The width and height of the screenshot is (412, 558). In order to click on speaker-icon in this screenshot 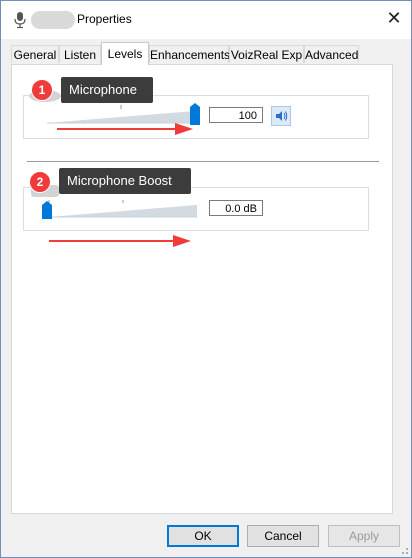, I will do `click(282, 116)`.